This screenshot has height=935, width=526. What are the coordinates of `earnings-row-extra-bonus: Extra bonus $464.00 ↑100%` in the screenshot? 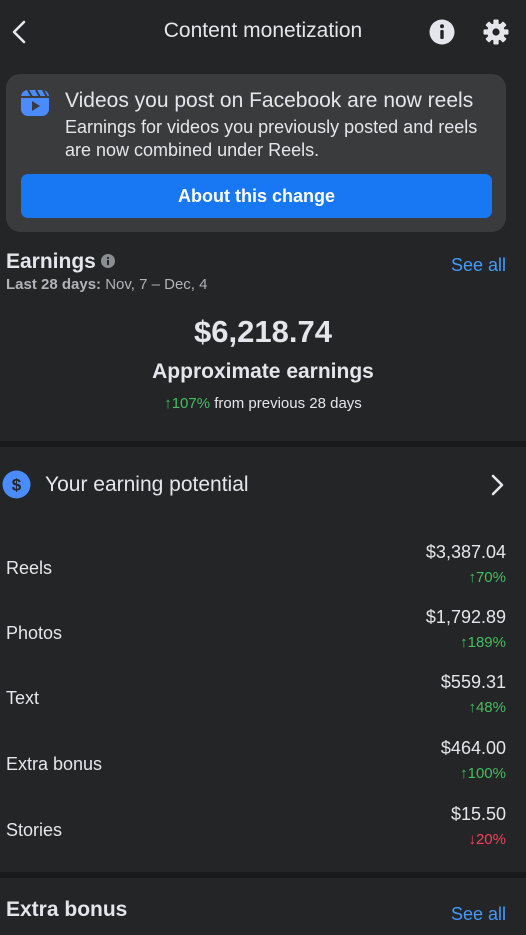 It's located at (263, 764).